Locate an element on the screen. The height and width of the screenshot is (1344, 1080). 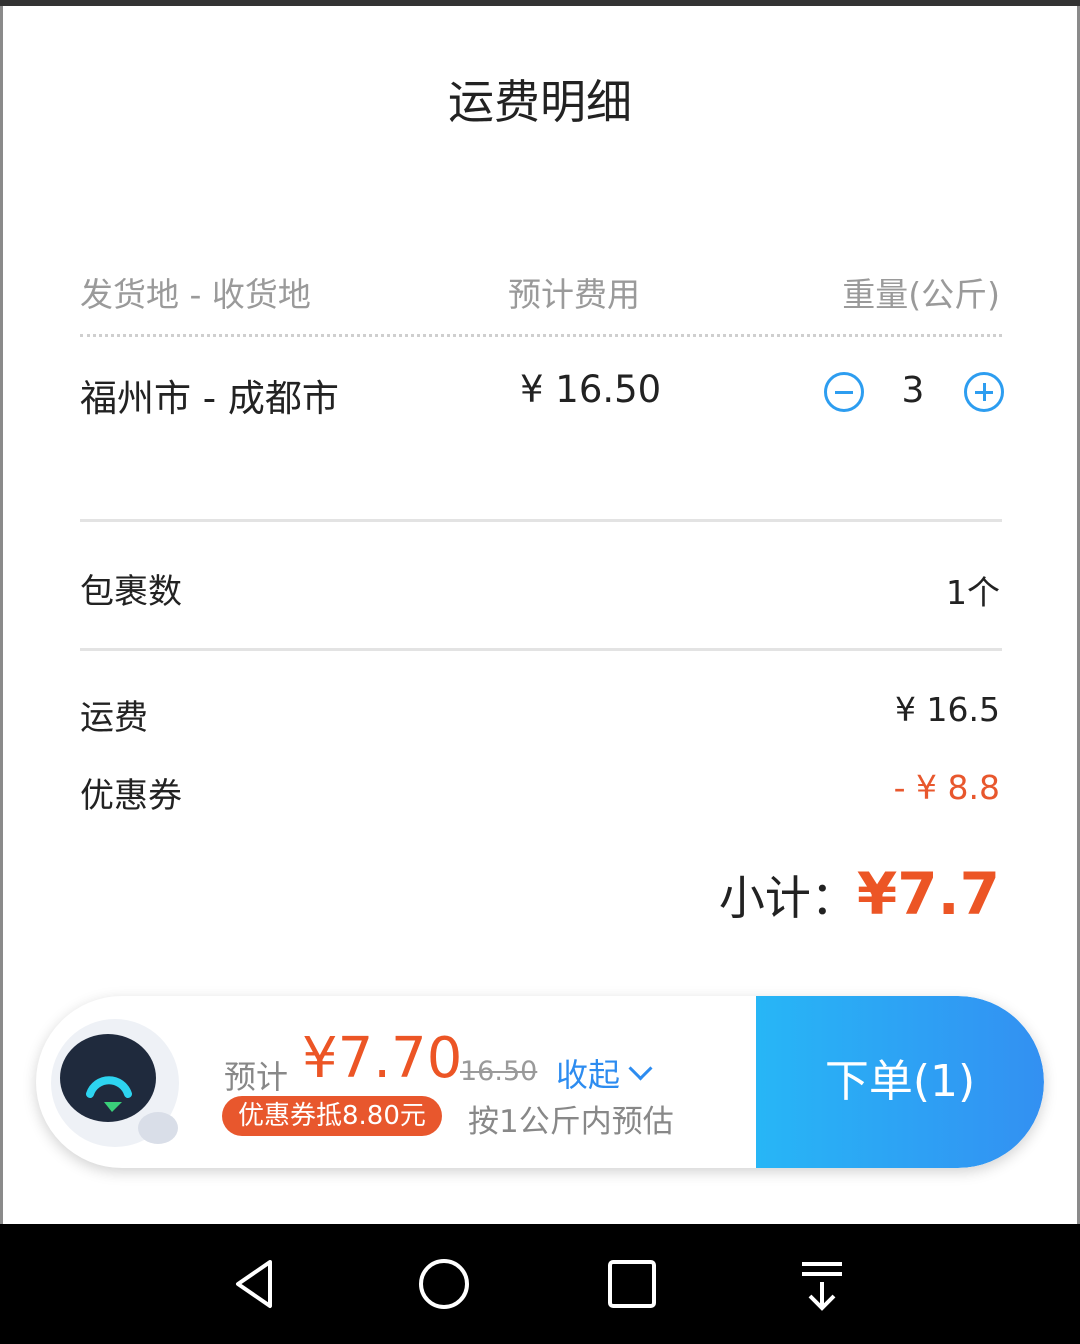
plus-icon is located at coordinates (984, 392).